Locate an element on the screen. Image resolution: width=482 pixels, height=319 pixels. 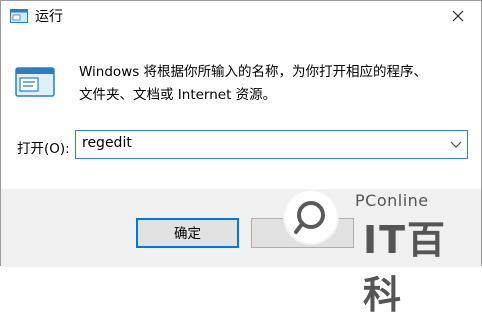
window-title: 运行 is located at coordinates (49, 17).